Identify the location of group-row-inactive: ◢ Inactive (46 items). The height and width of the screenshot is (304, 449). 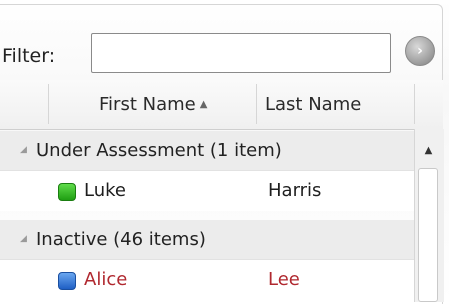
(207, 240).